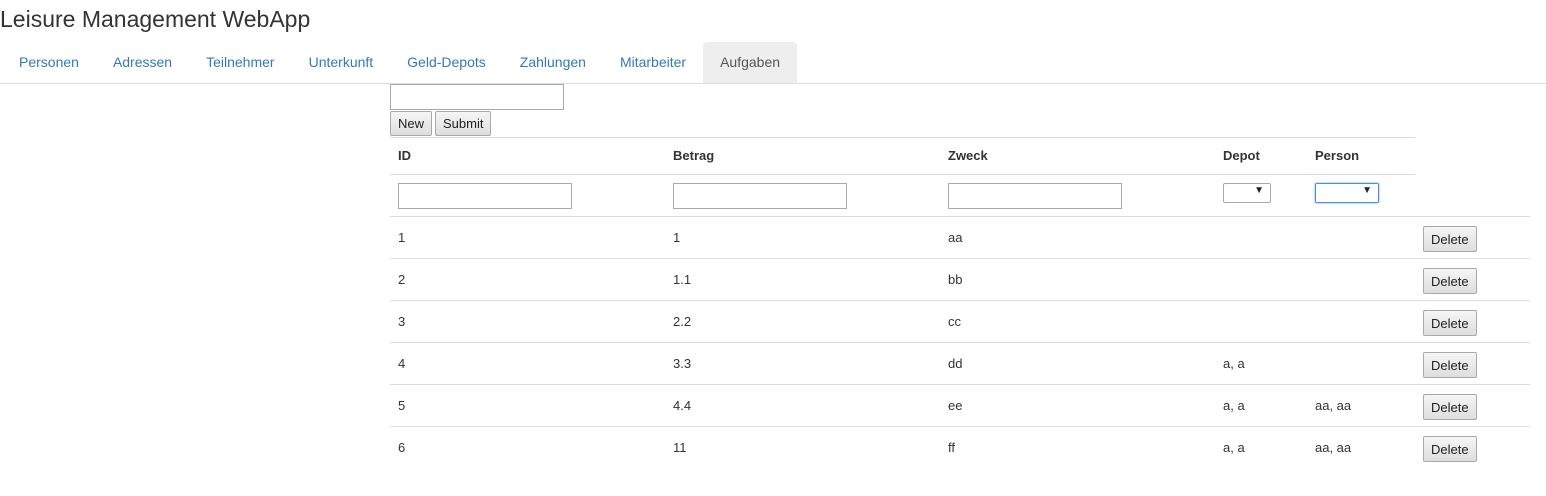 This screenshot has height=496, width=1546. Describe the element at coordinates (1077, 156) in the screenshot. I see `column-header-zweck: Zweck` at that location.